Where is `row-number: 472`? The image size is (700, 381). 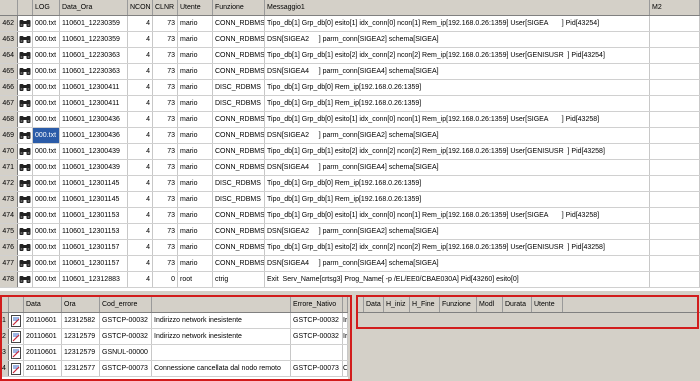
row-number: 472 is located at coordinates (9, 183).